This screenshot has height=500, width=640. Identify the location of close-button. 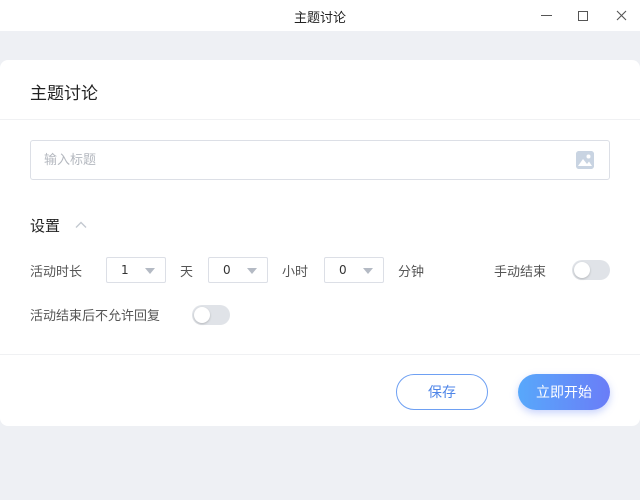
(620, 15).